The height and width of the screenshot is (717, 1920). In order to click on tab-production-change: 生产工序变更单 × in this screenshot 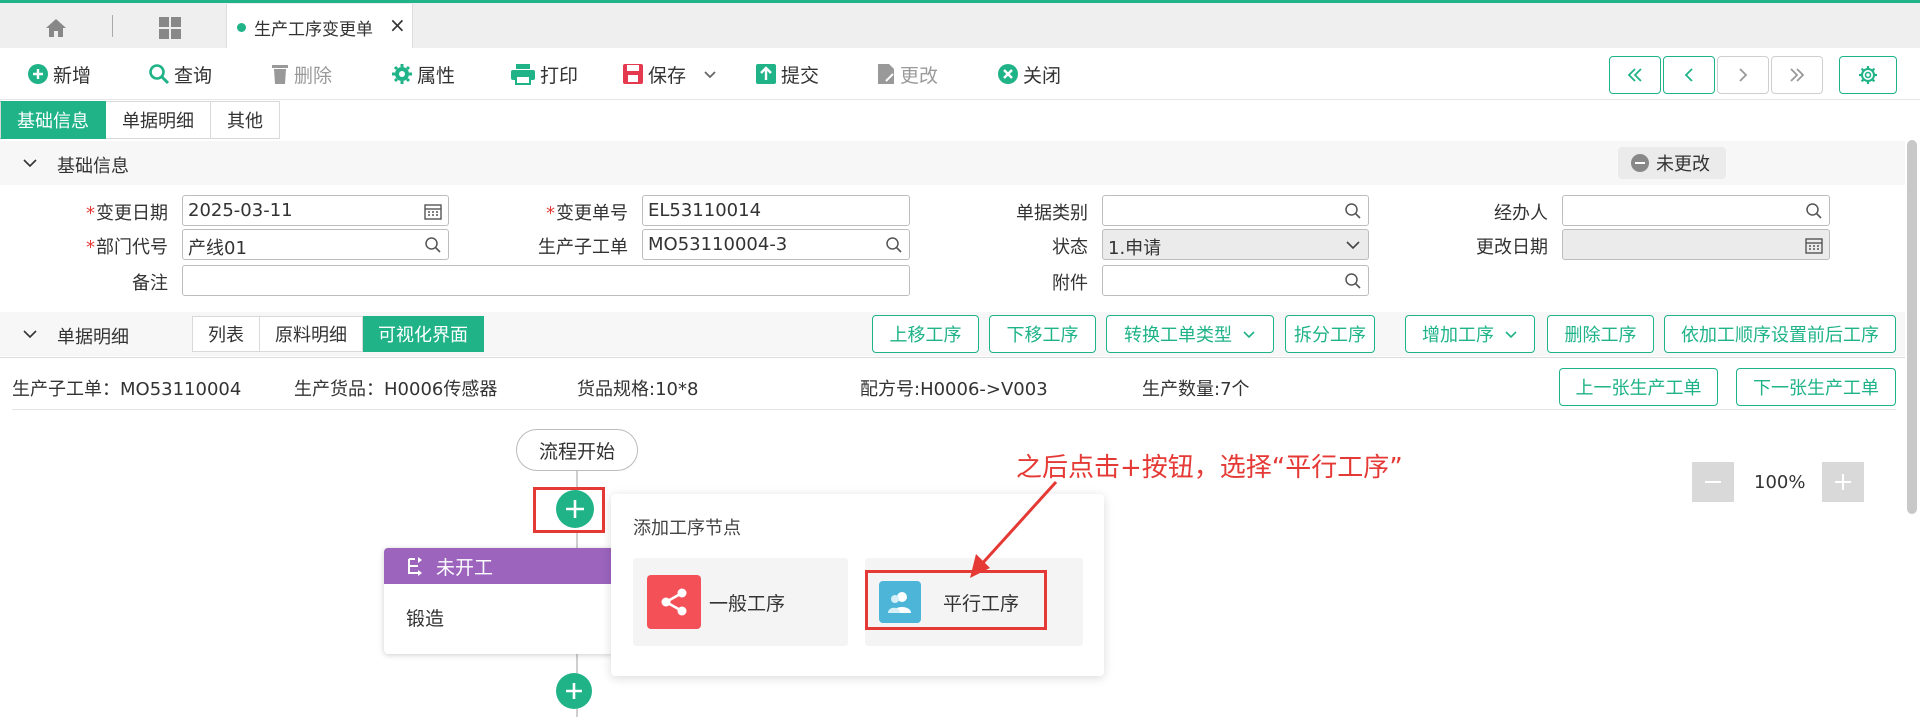, I will do `click(319, 27)`.